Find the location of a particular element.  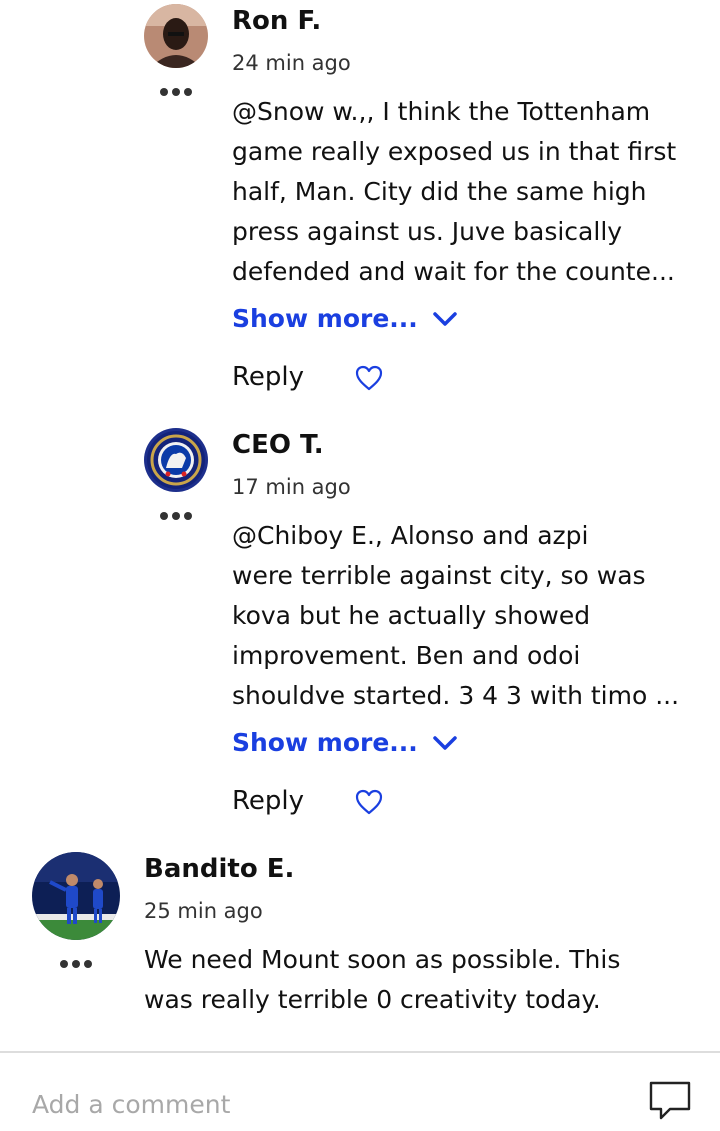

speech-bubble-icon is located at coordinates (670, 1101).